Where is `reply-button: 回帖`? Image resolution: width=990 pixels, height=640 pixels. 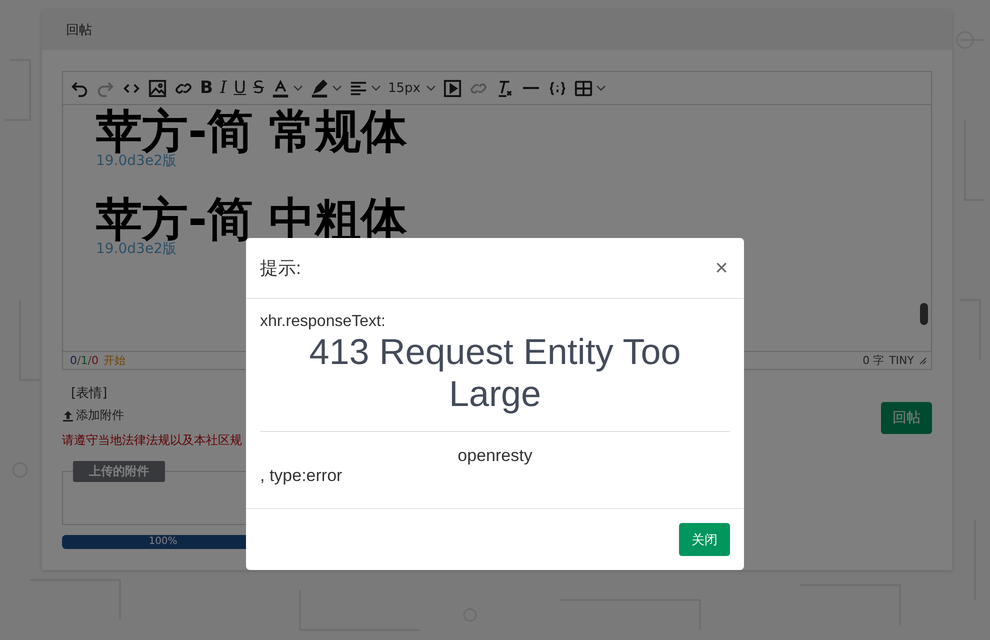
reply-button: 回帖 is located at coordinates (906, 418).